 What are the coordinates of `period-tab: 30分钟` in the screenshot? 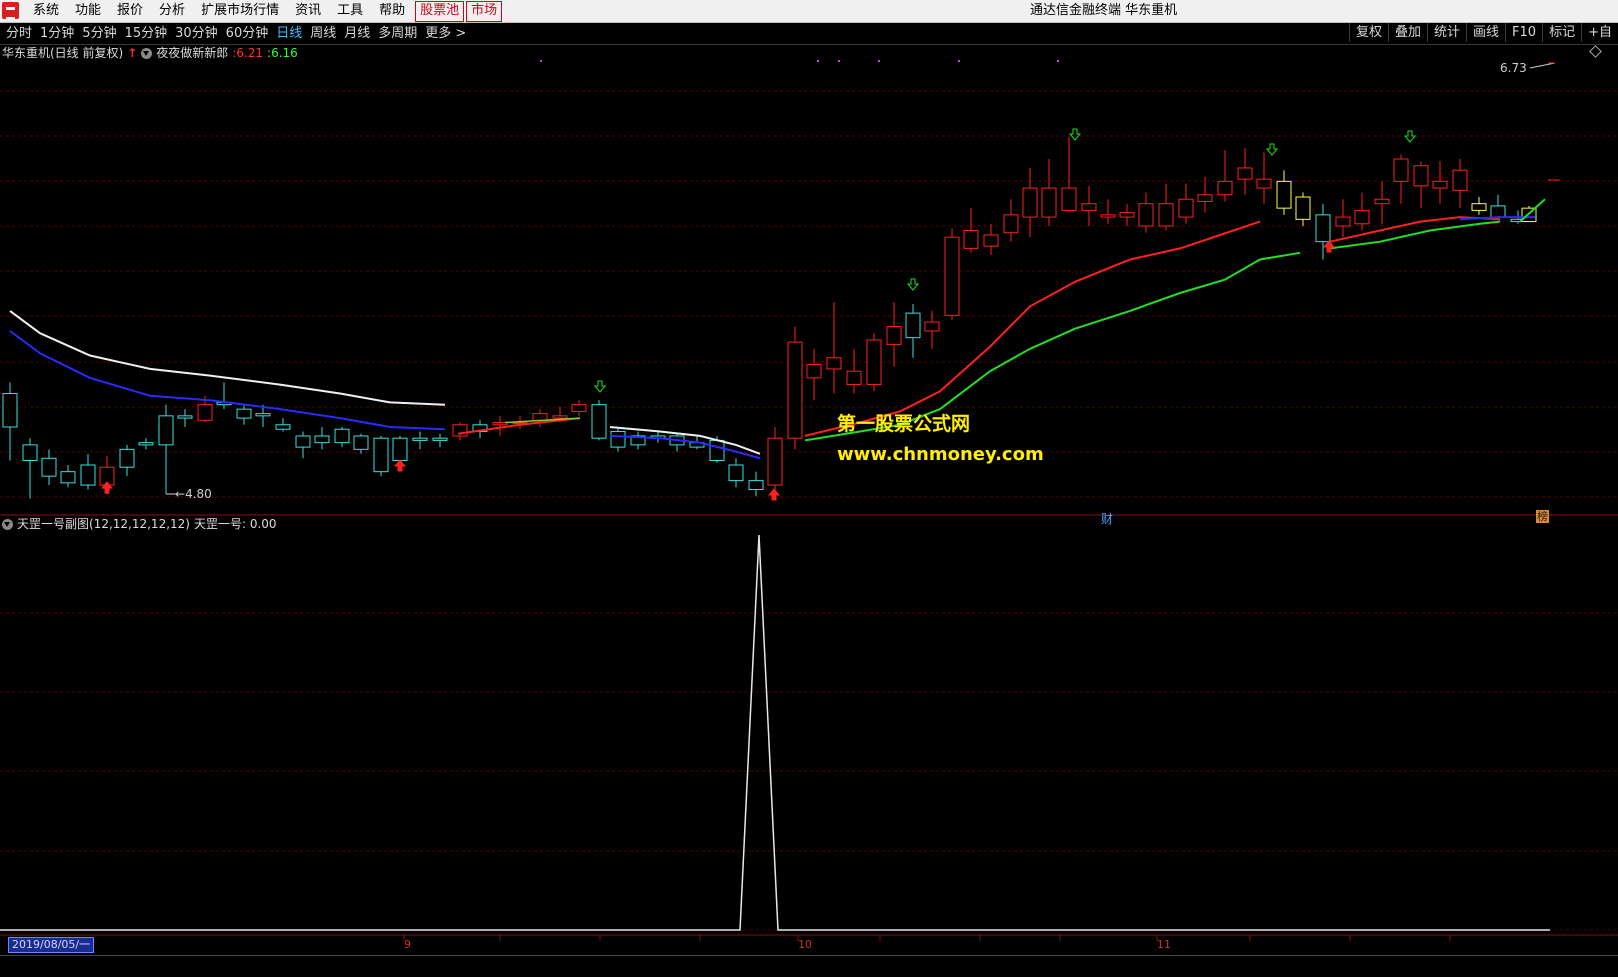 It's located at (196, 33).